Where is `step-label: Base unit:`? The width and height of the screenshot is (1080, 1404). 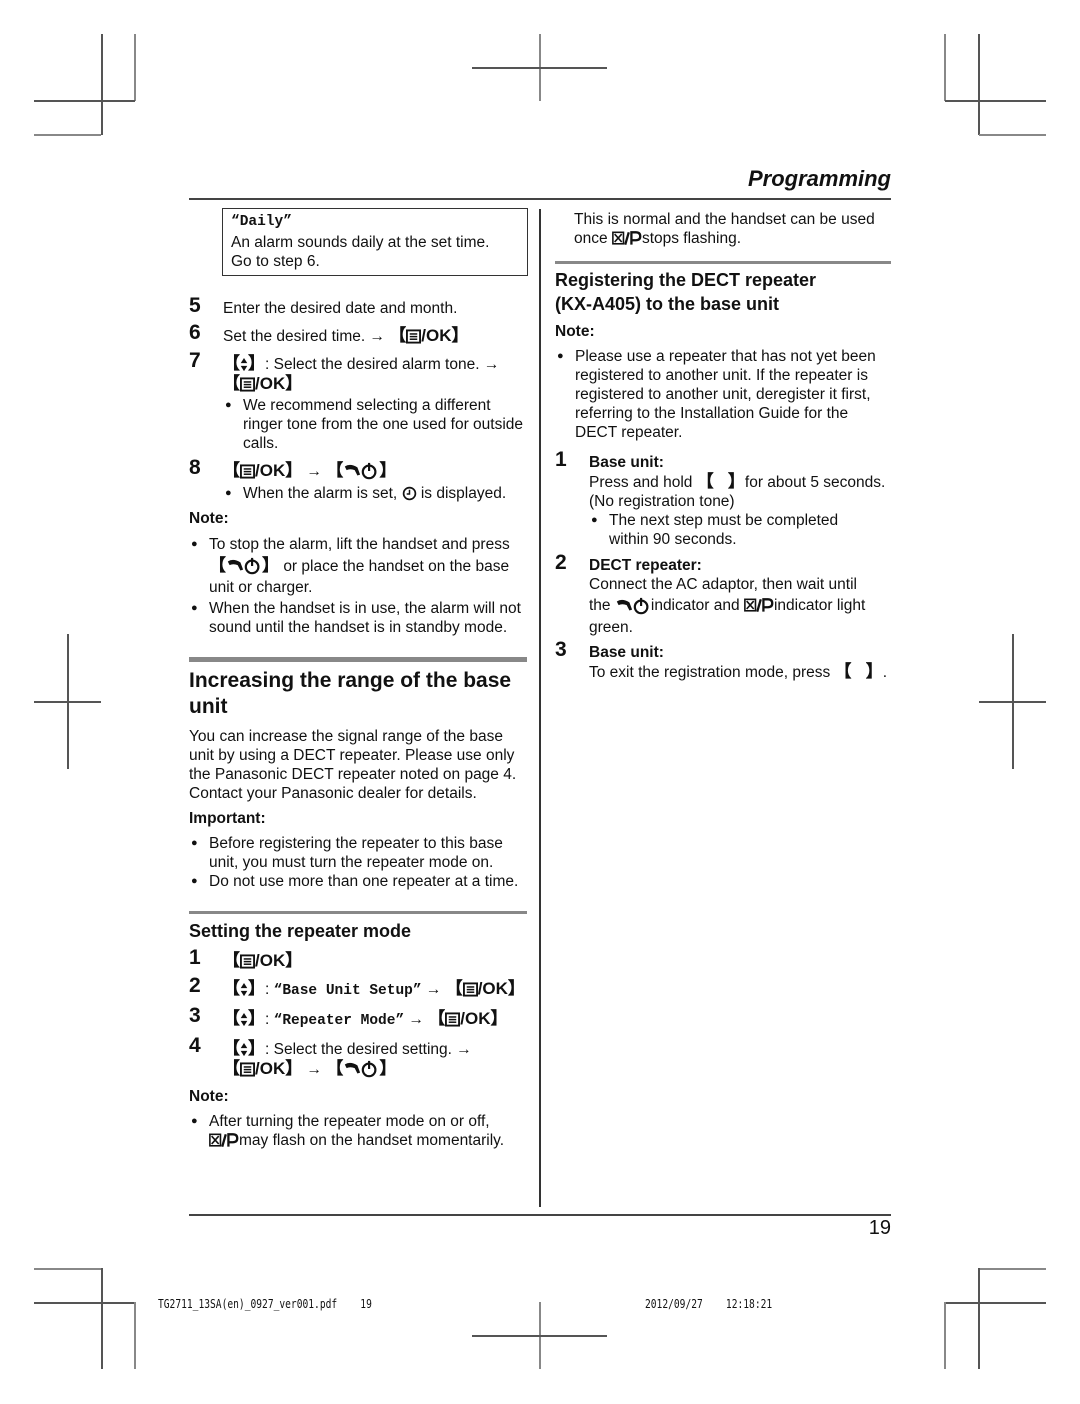
step-label: Base unit: is located at coordinates (626, 462).